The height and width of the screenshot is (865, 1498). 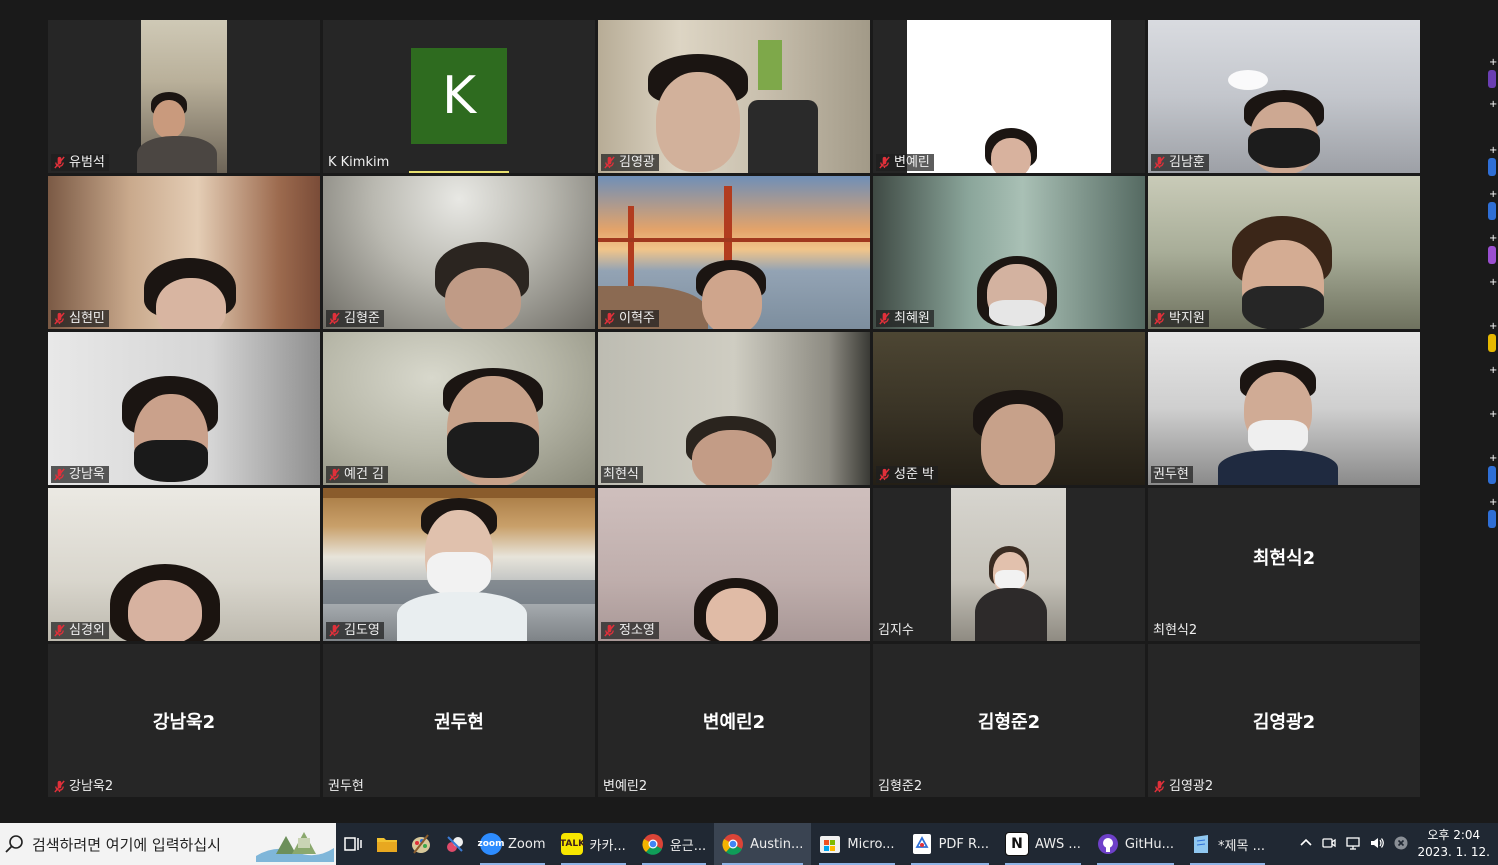 I want to click on participant-display-name: 변예린2, so click(x=734, y=722).